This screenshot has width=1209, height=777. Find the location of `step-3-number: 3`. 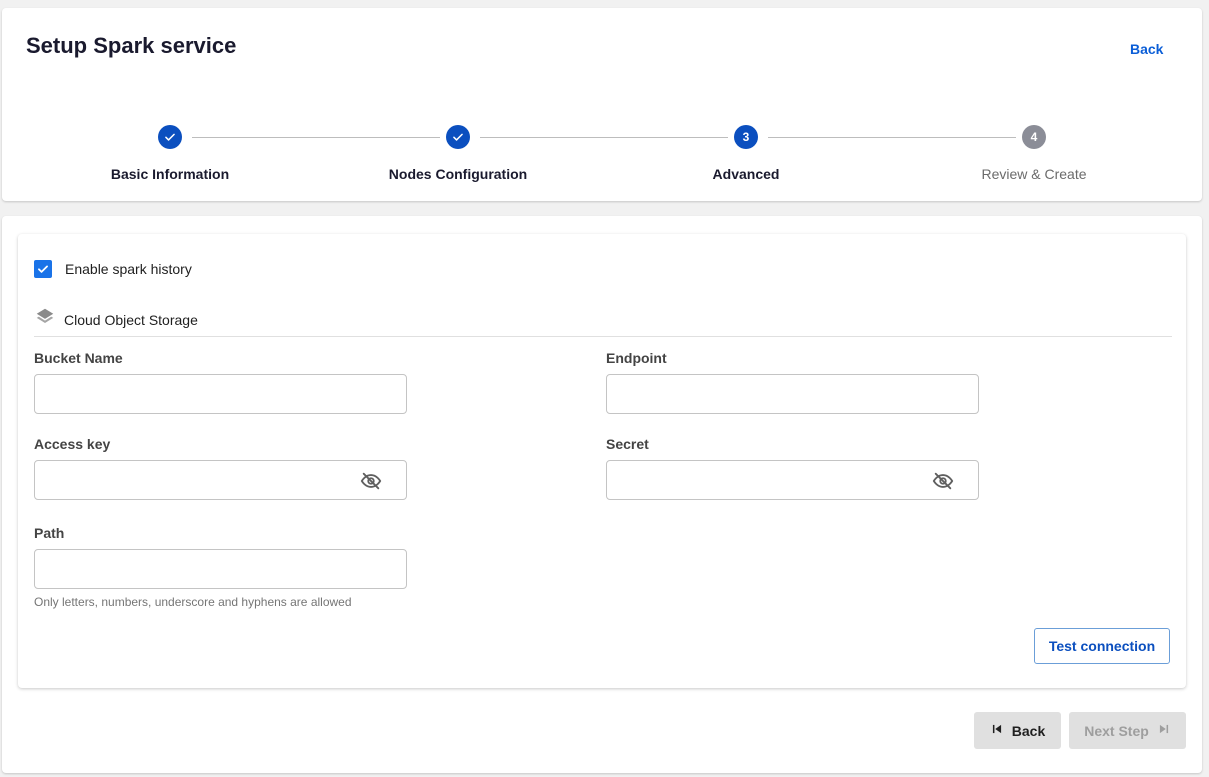

step-3-number: 3 is located at coordinates (746, 137).